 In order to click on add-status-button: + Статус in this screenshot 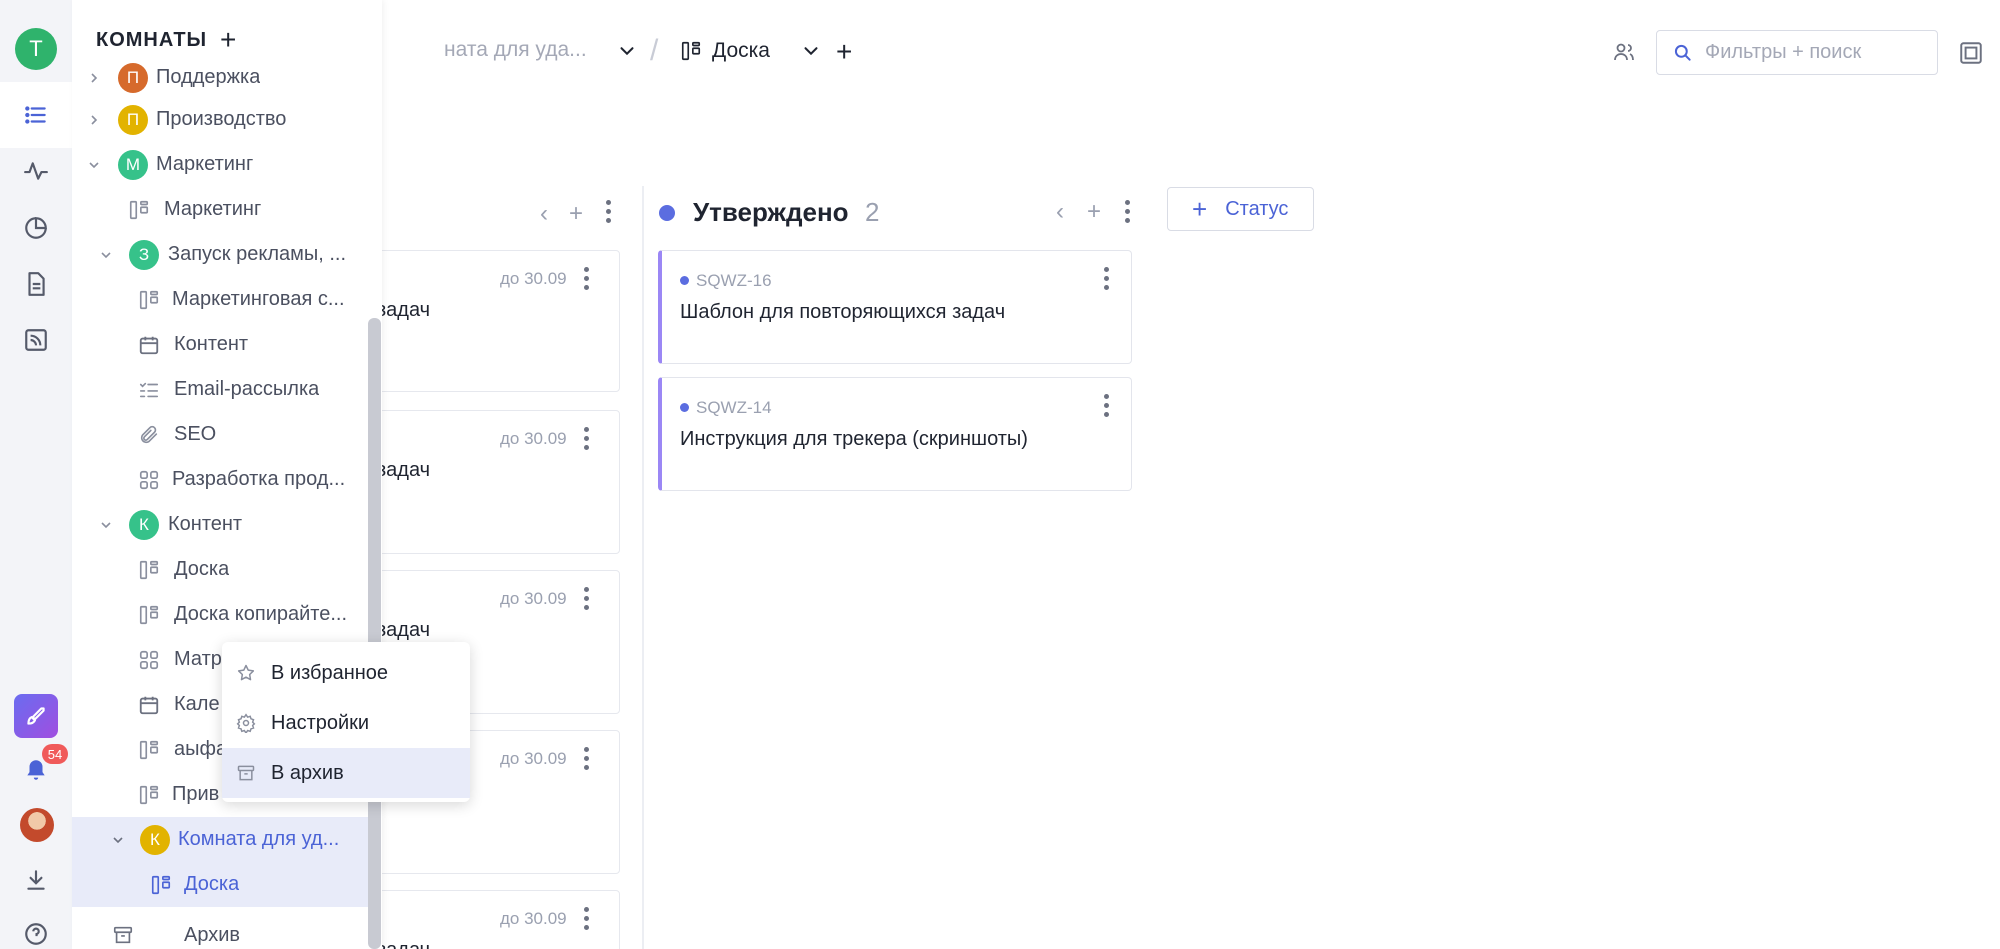, I will do `click(1240, 209)`.